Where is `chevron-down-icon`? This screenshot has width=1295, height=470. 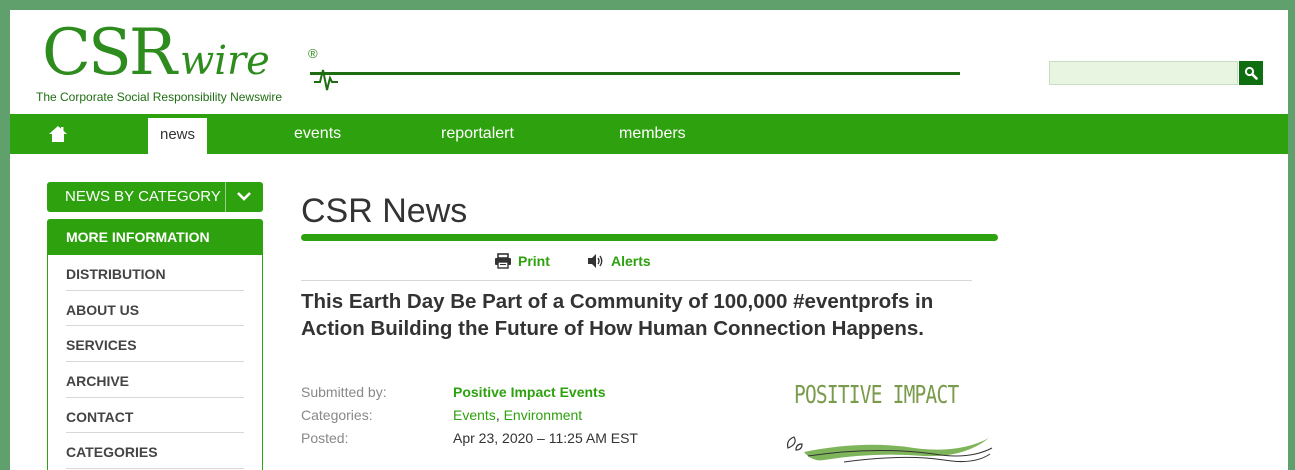
chevron-down-icon is located at coordinates (244, 196).